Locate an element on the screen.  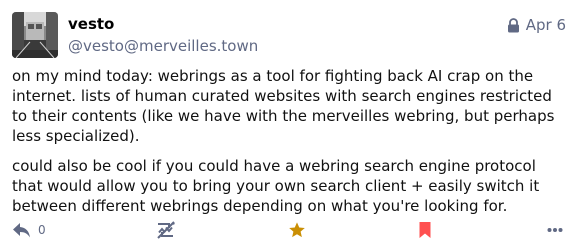
boost-disabled-icon is located at coordinates (166, 230).